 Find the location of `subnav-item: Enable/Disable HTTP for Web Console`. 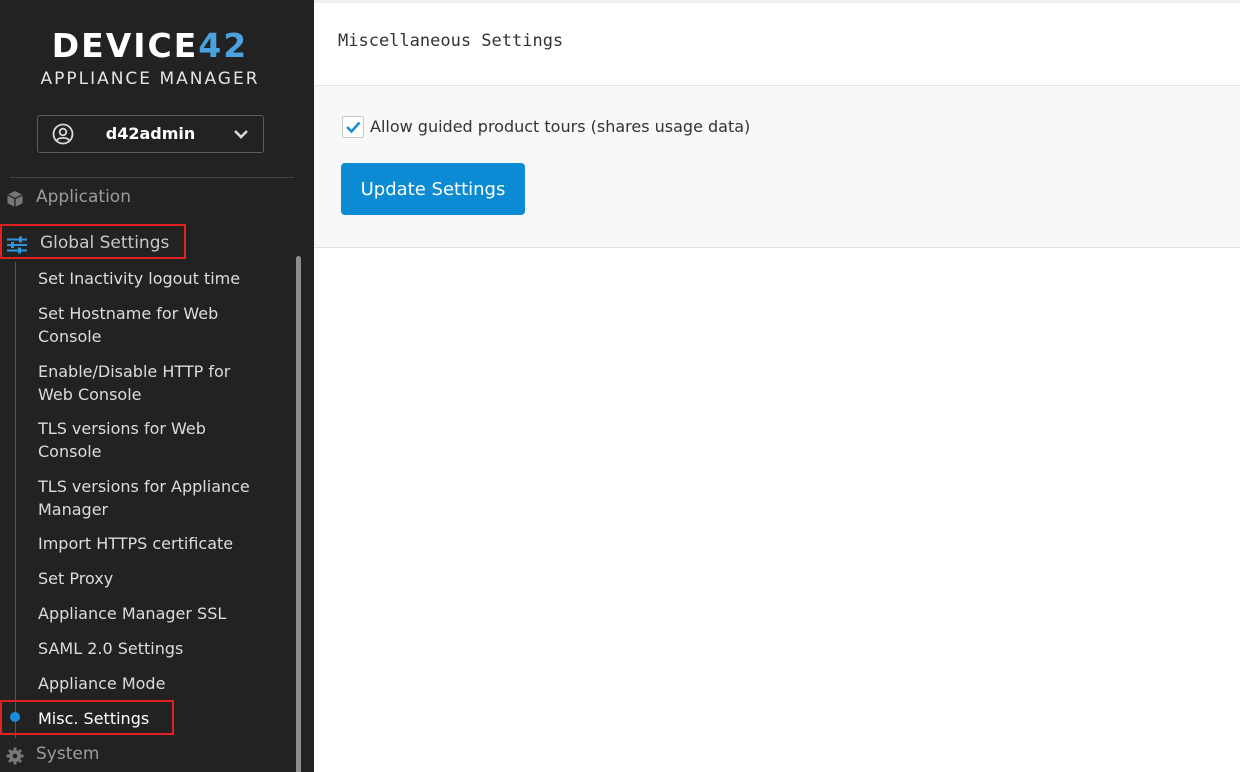

subnav-item: Enable/Disable HTTP for Web Console is located at coordinates (148, 383).